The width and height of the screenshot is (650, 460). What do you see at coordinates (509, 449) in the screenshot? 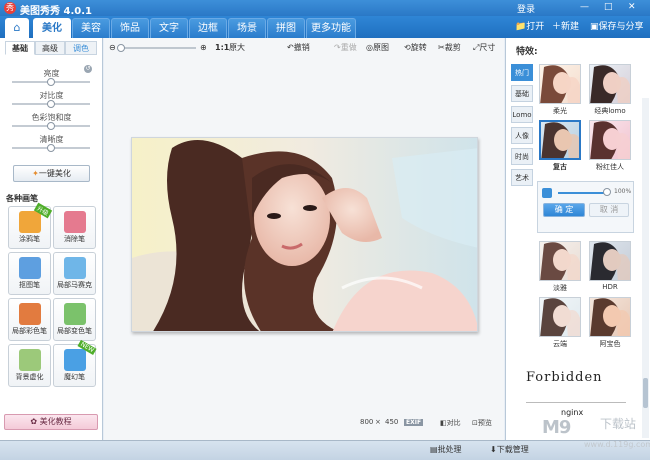
I see `download-manager-button: ⬇下载管理` at bounding box center [509, 449].